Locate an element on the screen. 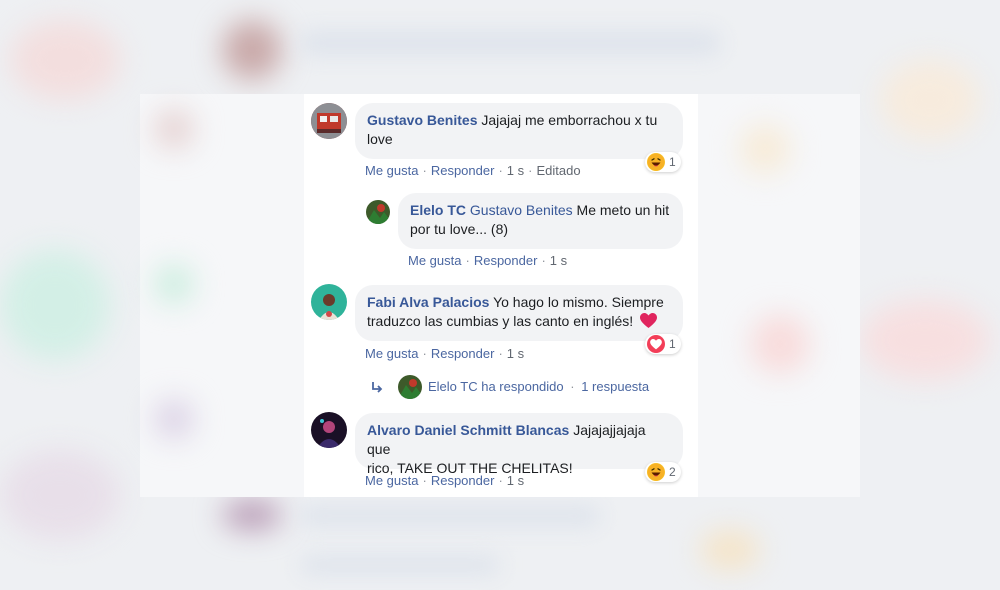 The image size is (1000, 590). reply-text: Me meto un hit is located at coordinates (623, 210).